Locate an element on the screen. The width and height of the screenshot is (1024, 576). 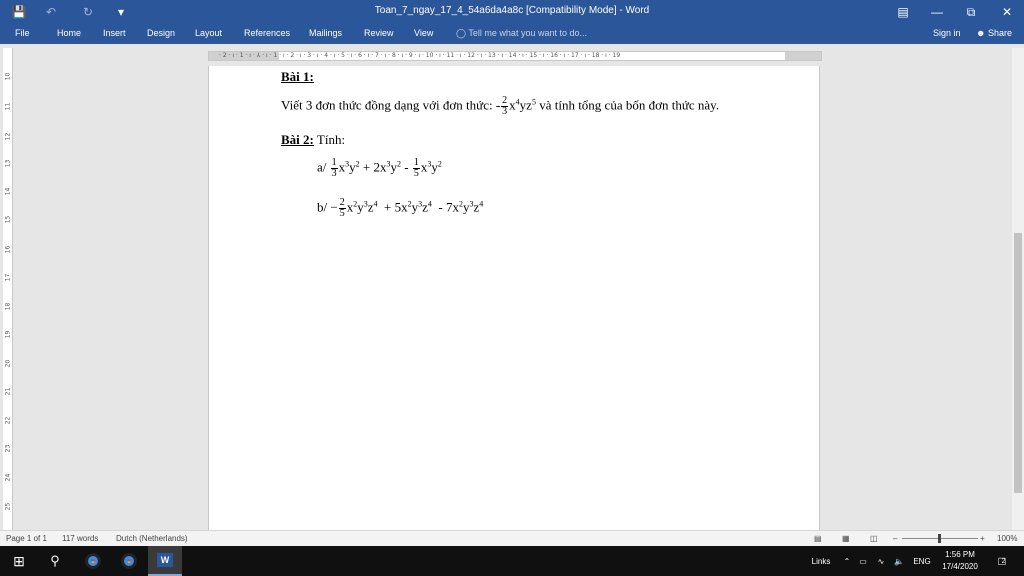
restore-button: ⧉ is located at coordinates (971, 12).